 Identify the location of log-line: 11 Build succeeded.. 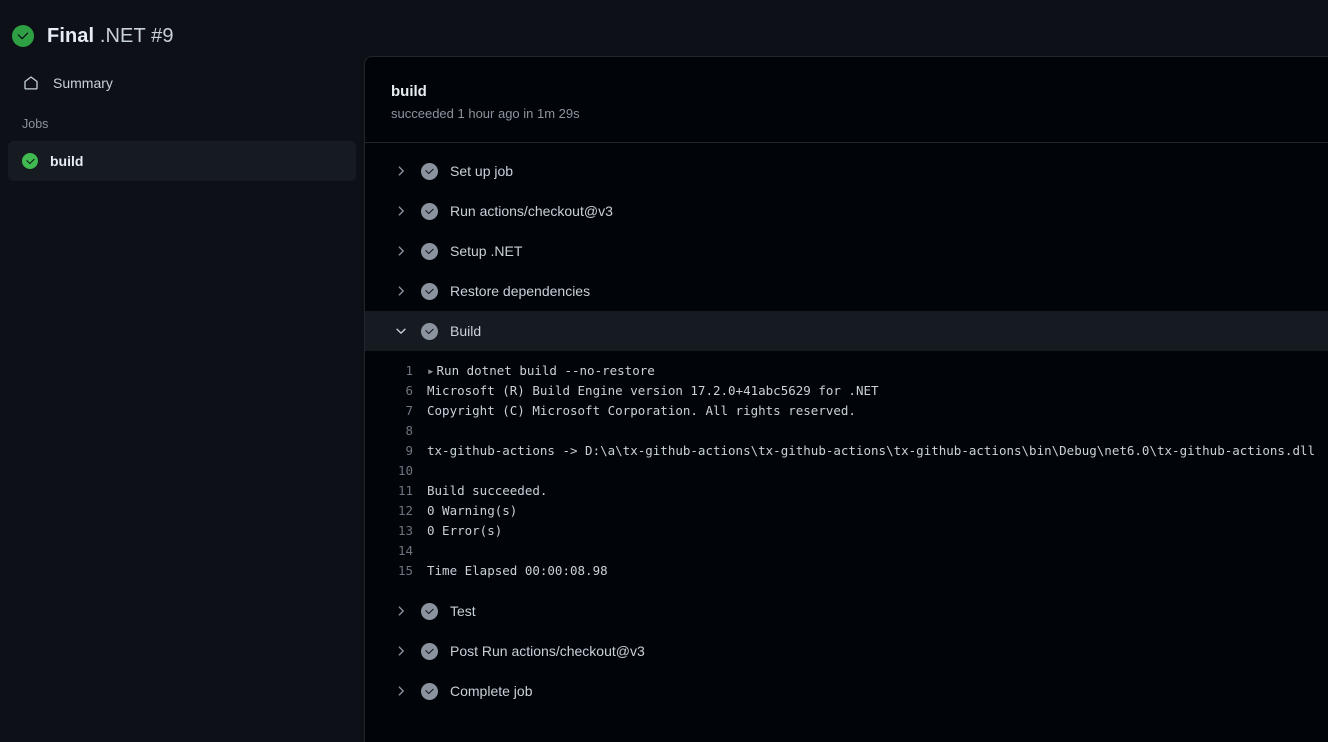
(846, 491).